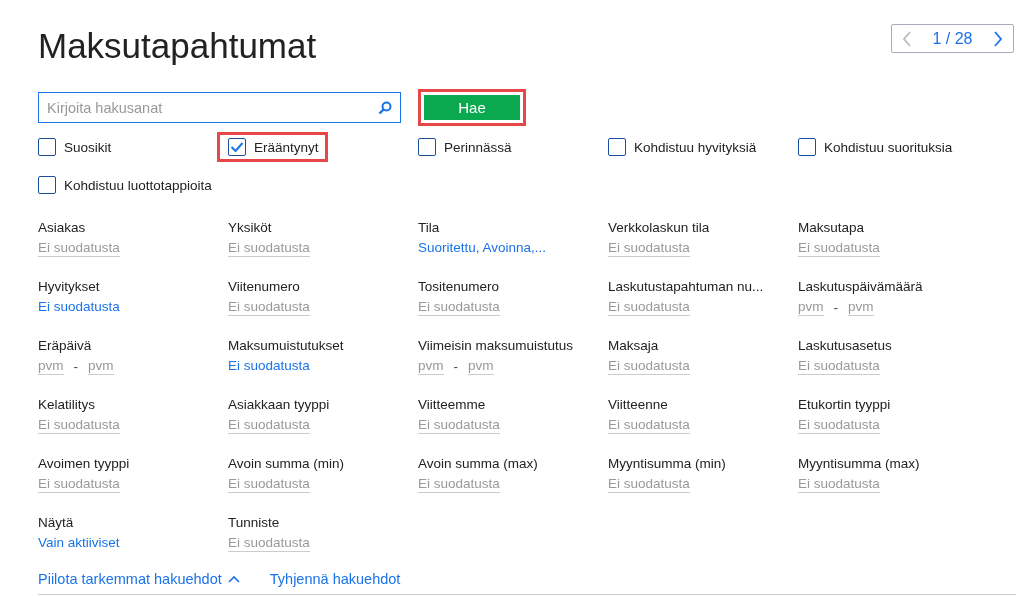 The image size is (1023, 596). What do you see at coordinates (84, 463) in the screenshot?
I see `filter-label: Avoimen tyyppi` at bounding box center [84, 463].